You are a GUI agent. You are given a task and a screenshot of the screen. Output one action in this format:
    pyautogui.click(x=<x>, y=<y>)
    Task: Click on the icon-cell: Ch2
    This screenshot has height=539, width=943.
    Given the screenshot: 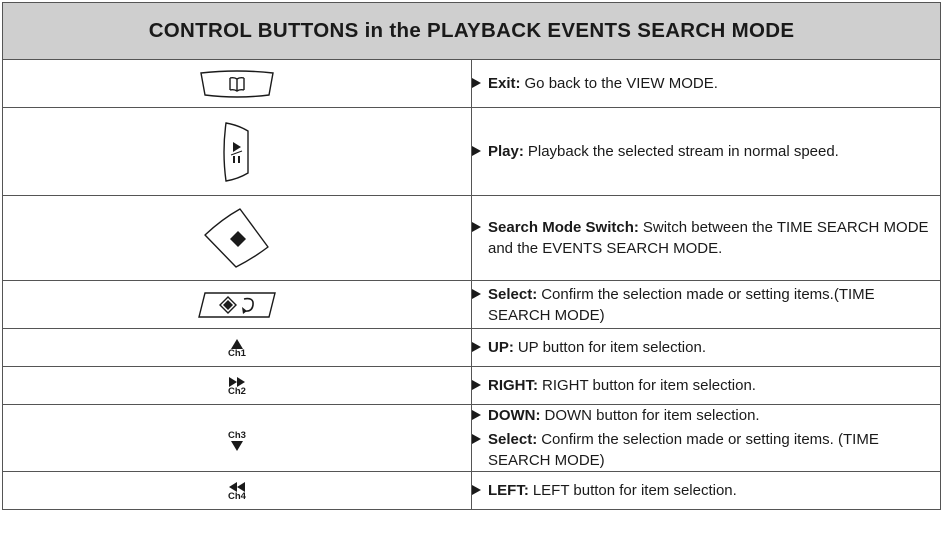 What is the action you would take?
    pyautogui.click(x=237, y=385)
    